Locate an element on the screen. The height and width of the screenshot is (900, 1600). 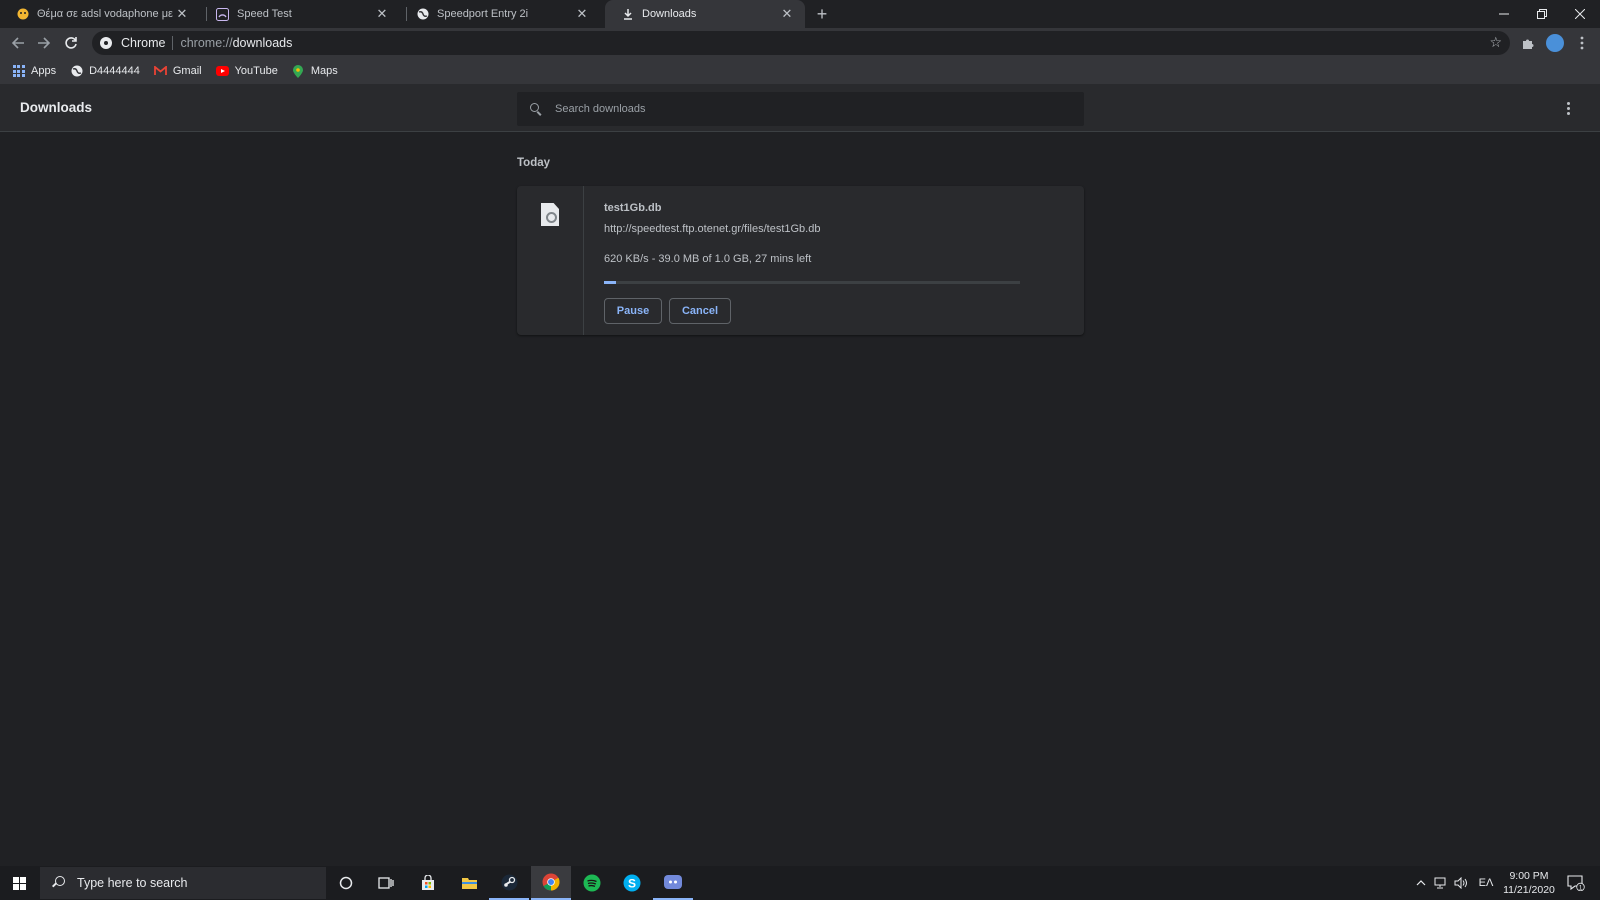
url-path: downloads is located at coordinates (262, 43).